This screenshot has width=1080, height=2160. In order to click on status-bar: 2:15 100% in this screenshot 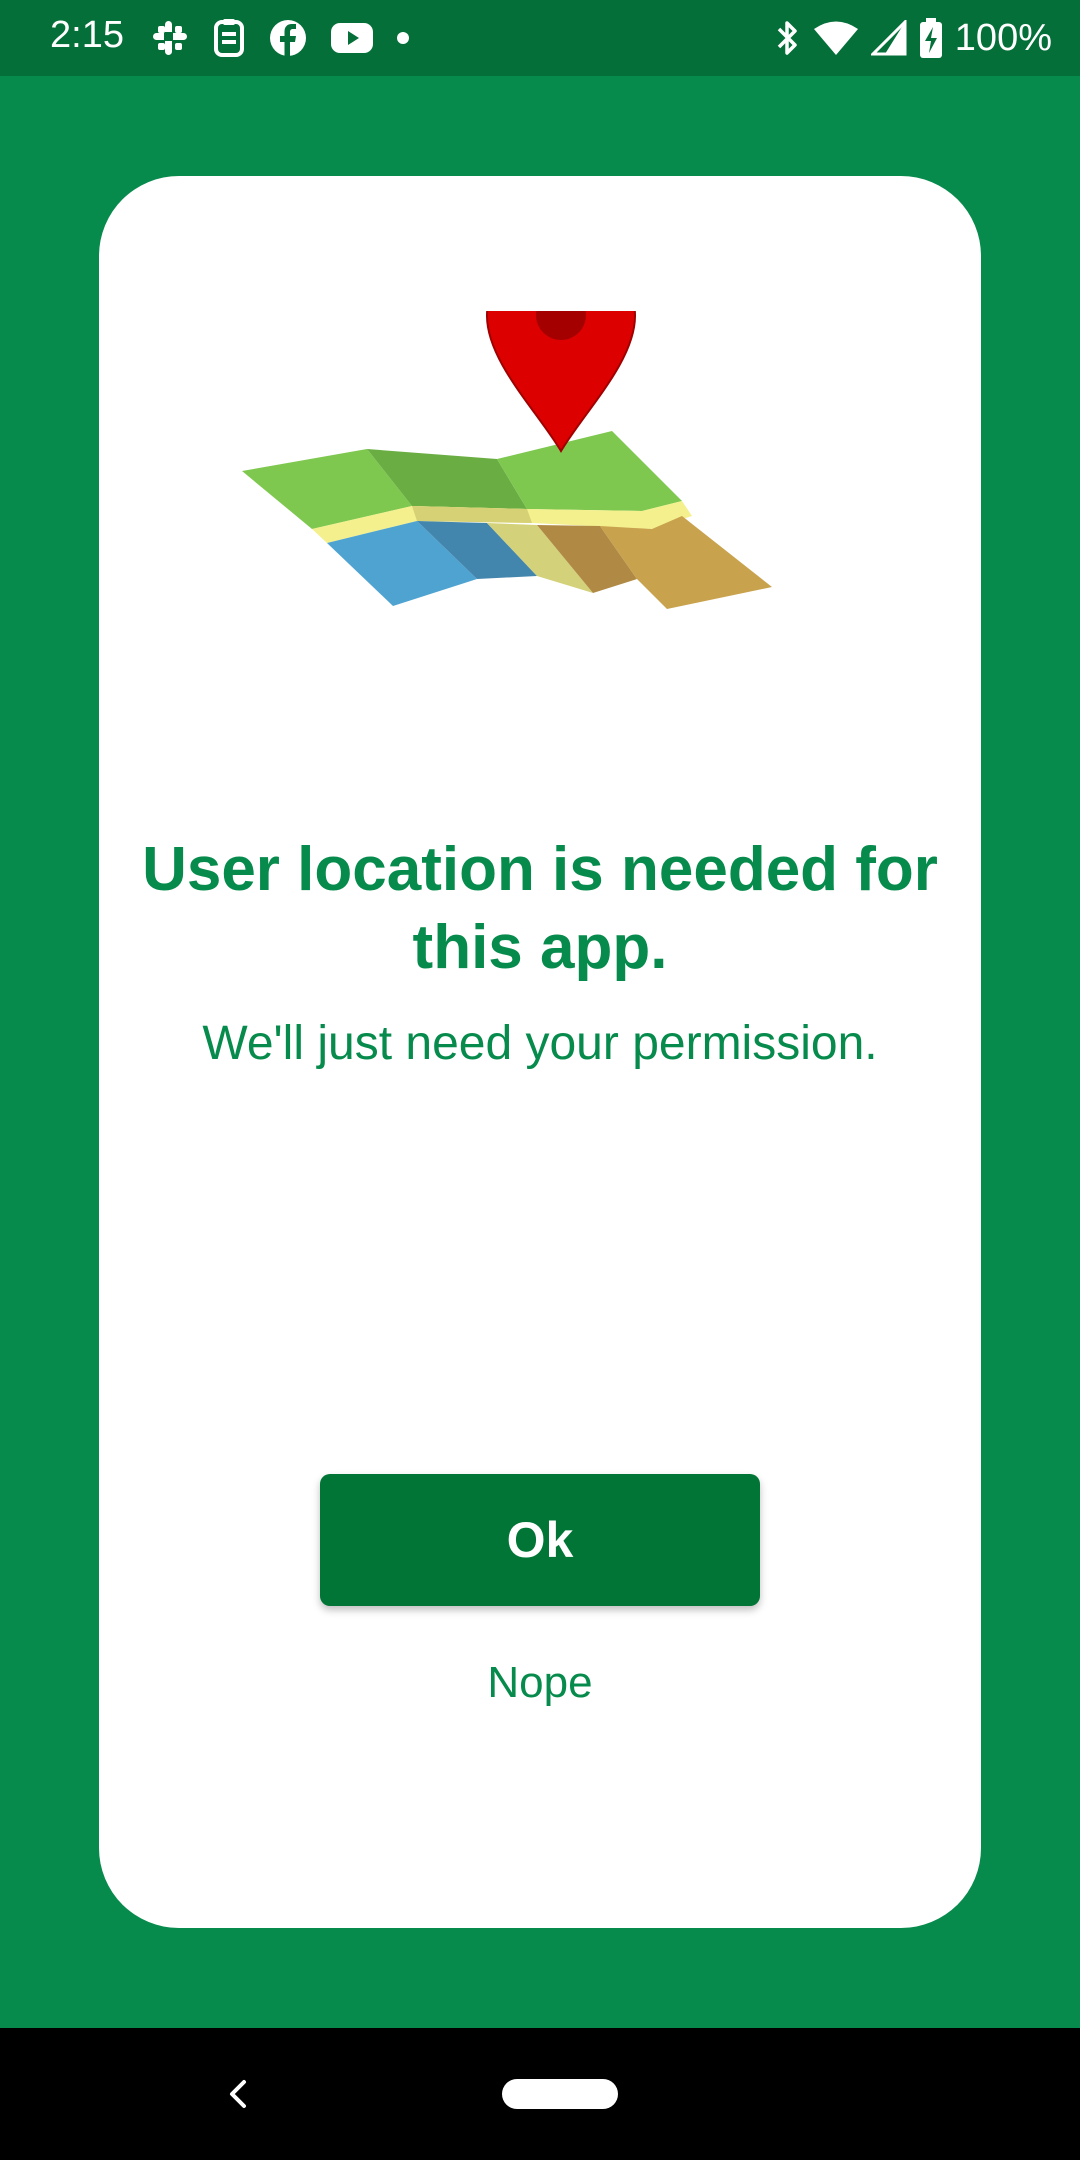, I will do `click(540, 38)`.